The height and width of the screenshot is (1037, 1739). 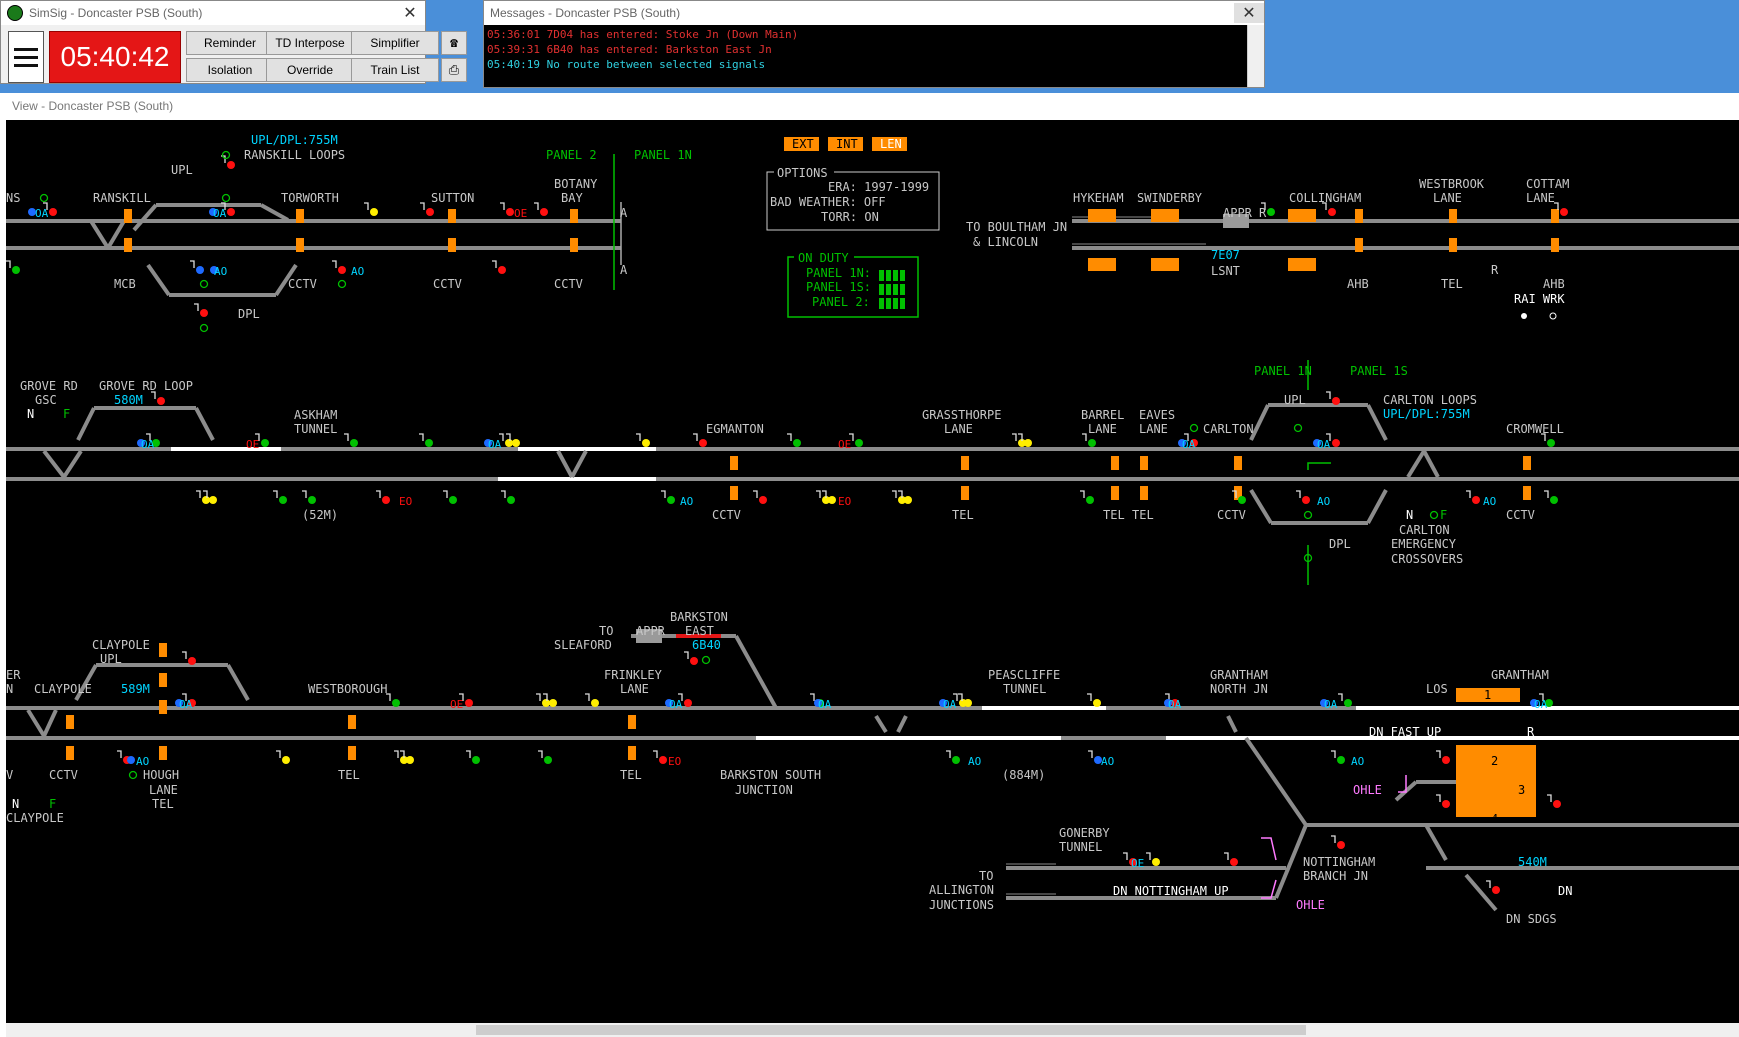 I want to click on horizontal-scrollbar, so click(x=872, y=1030).